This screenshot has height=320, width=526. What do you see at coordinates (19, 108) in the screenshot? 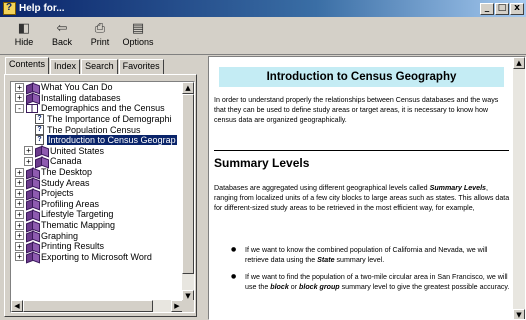
I see `collapse-icon: -` at bounding box center [19, 108].